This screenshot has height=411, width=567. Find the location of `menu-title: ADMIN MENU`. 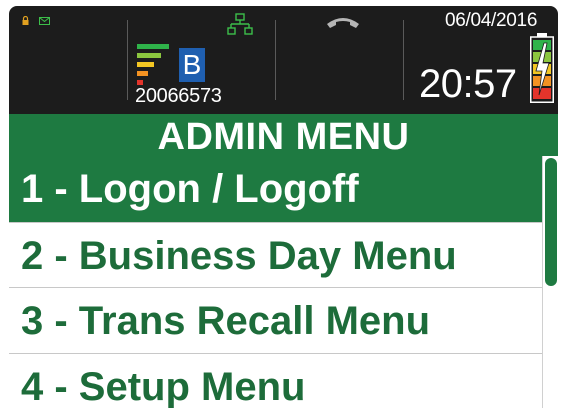

menu-title: ADMIN MENU is located at coordinates (283, 136).